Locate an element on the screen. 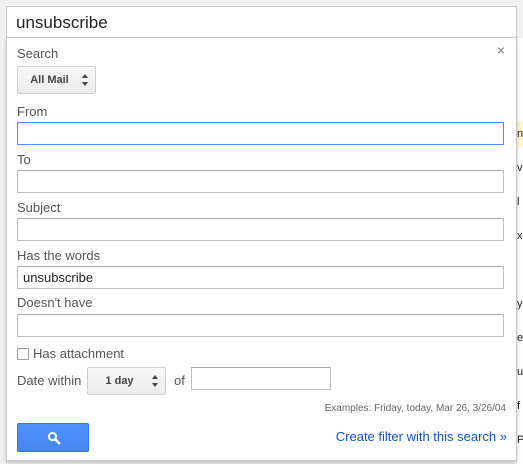 This screenshot has height=464, width=523. background-mail-list: n v l x y e u f P is located at coordinates (520, 251).